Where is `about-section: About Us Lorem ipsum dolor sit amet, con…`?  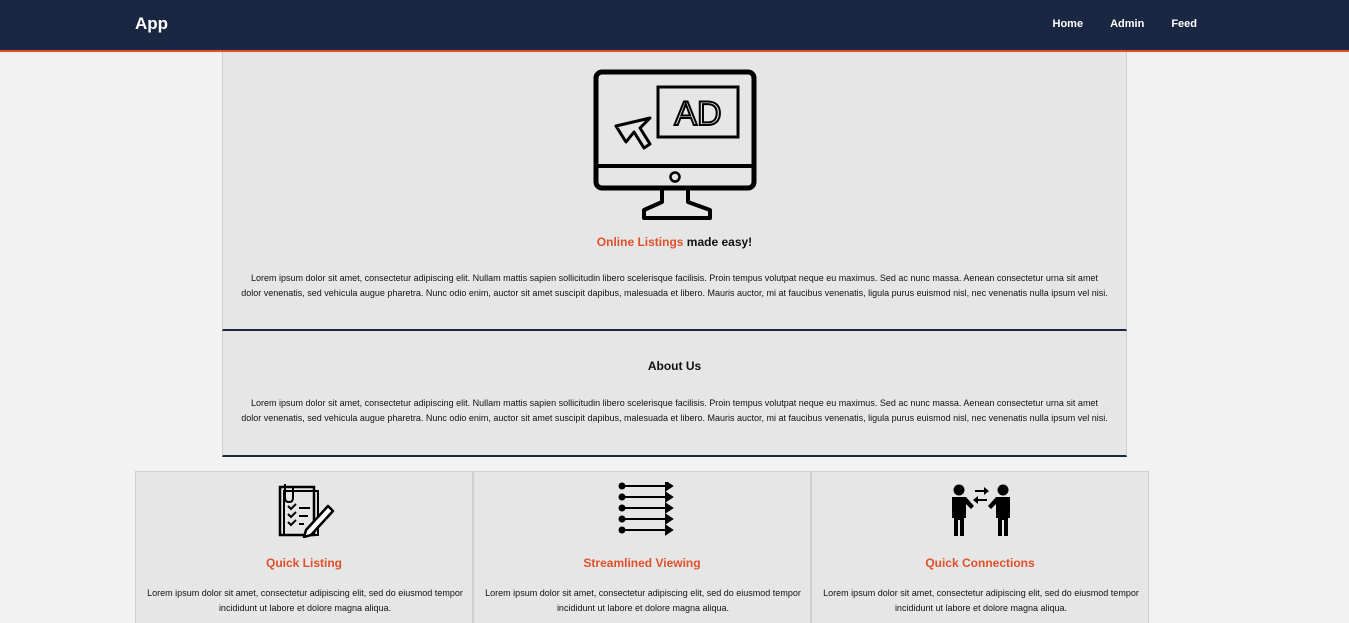 about-section: About Us Lorem ipsum dolor sit amet, con… is located at coordinates (674, 394).